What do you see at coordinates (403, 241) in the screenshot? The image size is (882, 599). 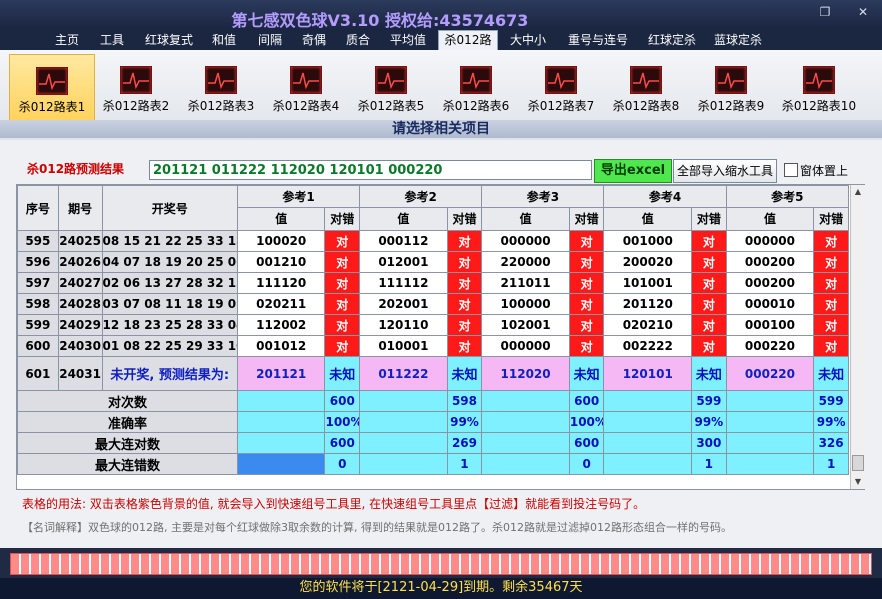 I see `value-cell: 000112` at bounding box center [403, 241].